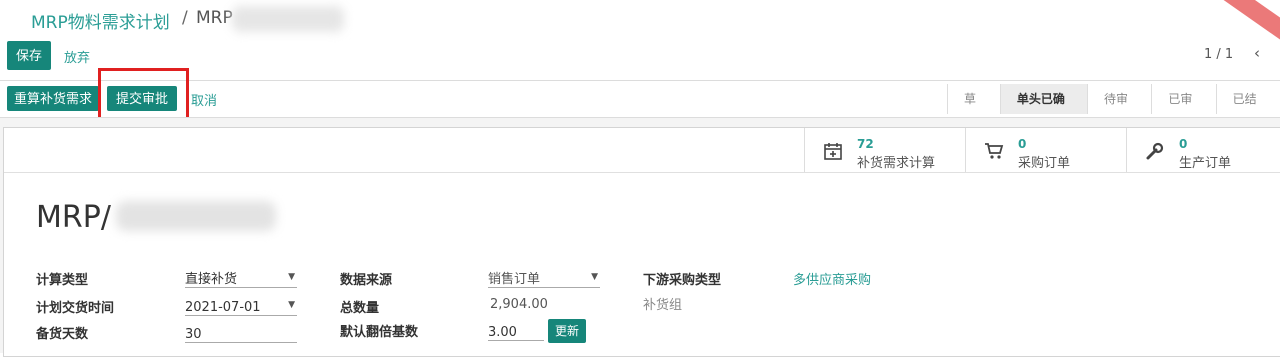  Describe the element at coordinates (214, 18) in the screenshot. I see `breadcrumb-current: MRP` at that location.